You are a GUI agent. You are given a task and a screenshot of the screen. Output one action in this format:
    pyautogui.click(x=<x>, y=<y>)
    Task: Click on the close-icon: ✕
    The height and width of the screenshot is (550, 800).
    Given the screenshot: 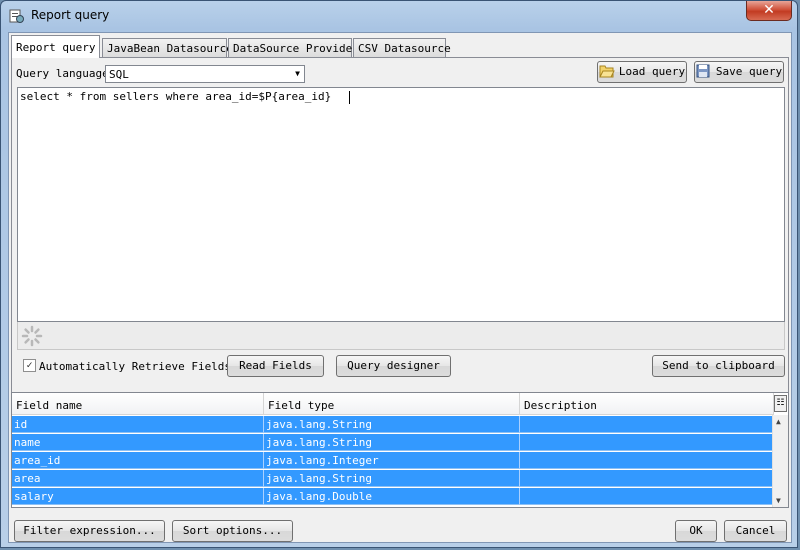 What is the action you would take?
    pyautogui.click(x=769, y=10)
    